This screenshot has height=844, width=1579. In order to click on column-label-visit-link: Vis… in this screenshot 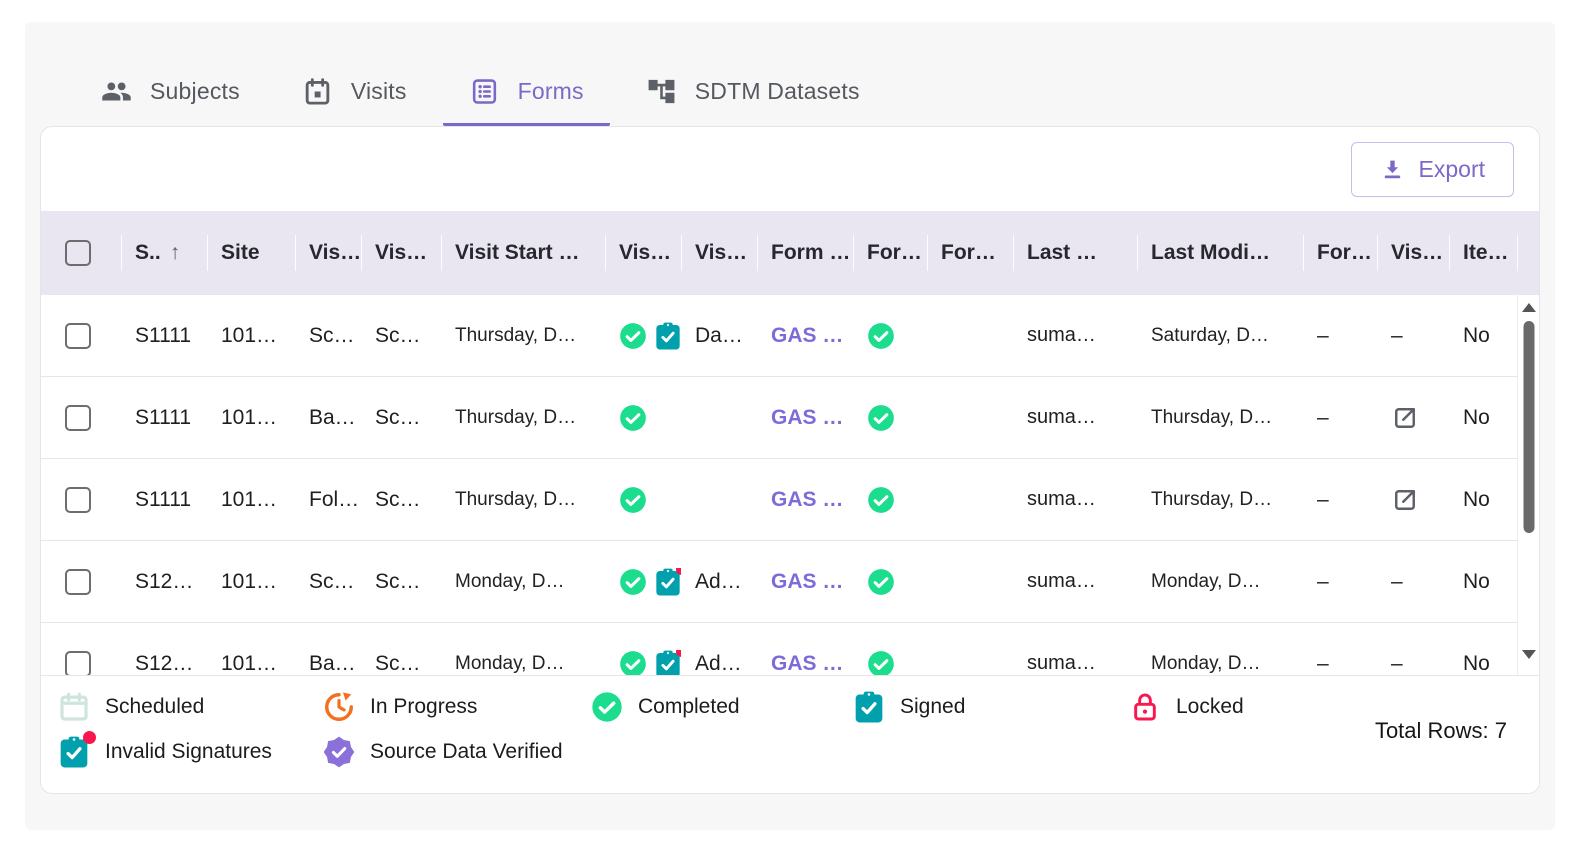, I will do `click(1417, 252)`.